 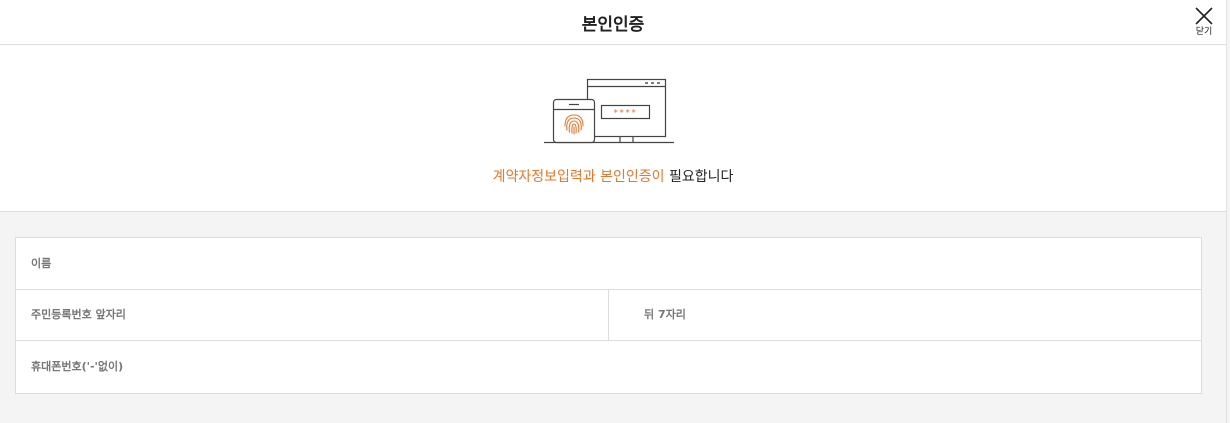 I want to click on fingerprint-password-illustration: ****, so click(x=609, y=111).